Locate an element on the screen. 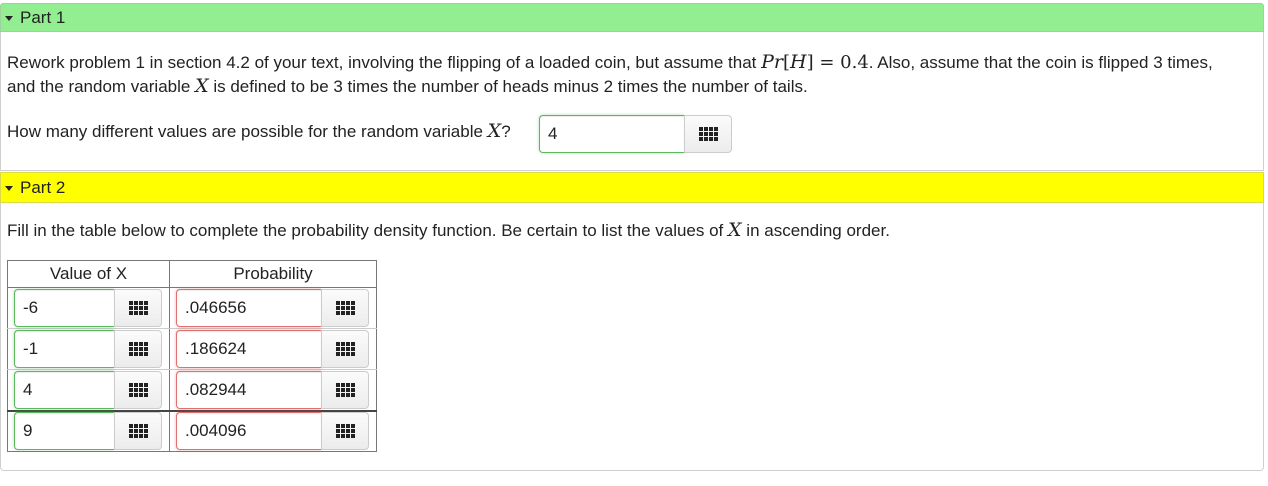 The height and width of the screenshot is (486, 1268). math-bracket-open: [ is located at coordinates (786, 62).